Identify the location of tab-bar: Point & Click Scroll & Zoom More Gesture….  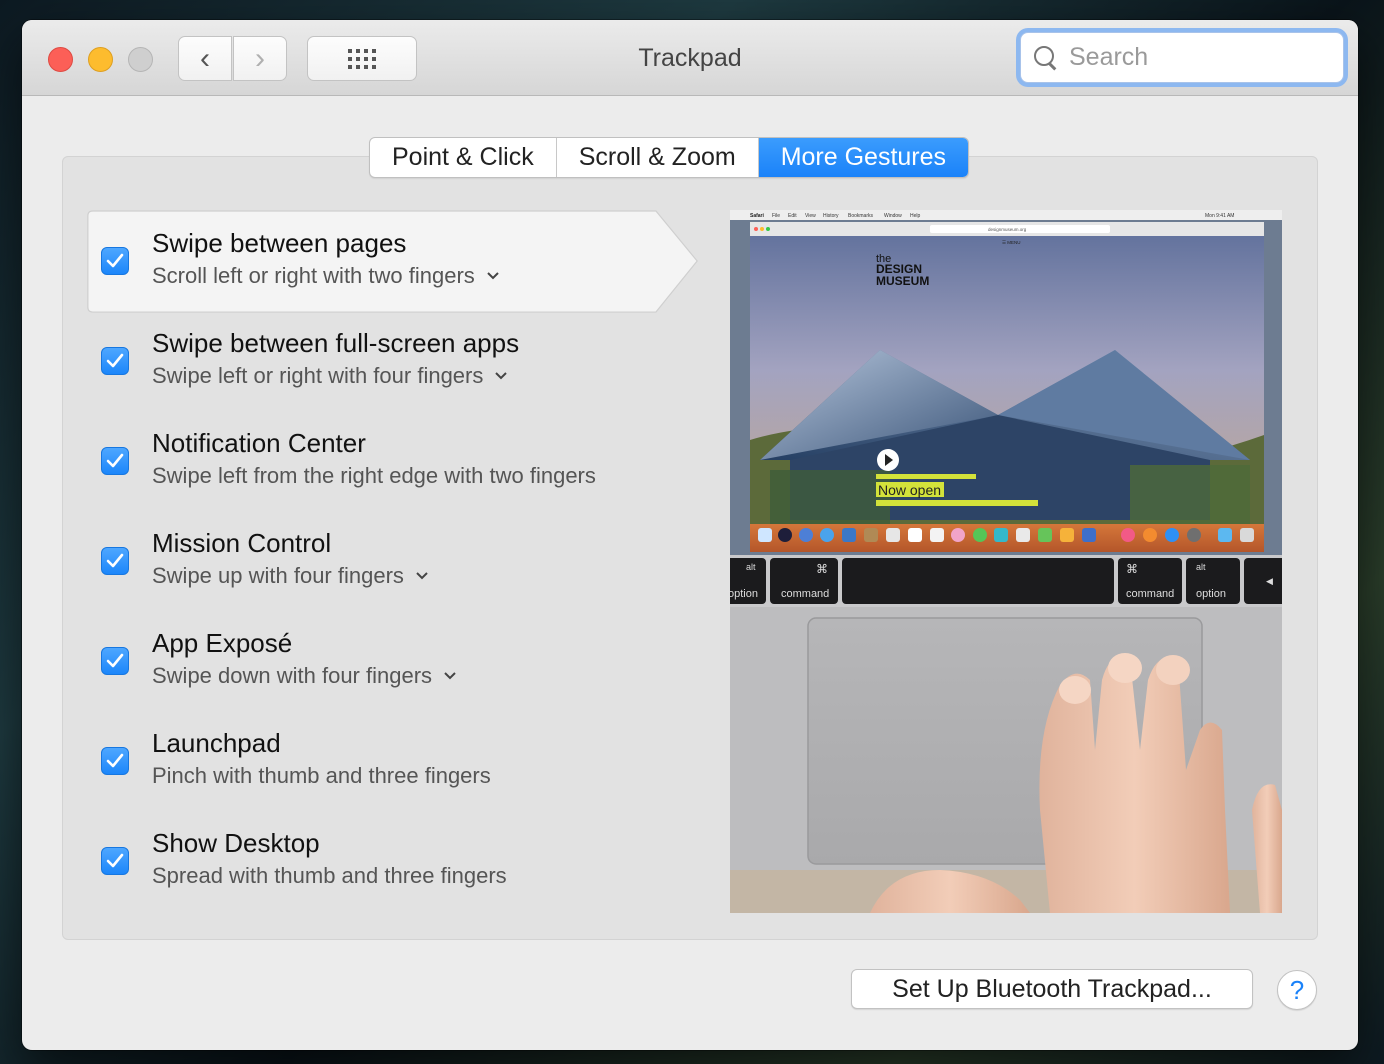
(669, 157).